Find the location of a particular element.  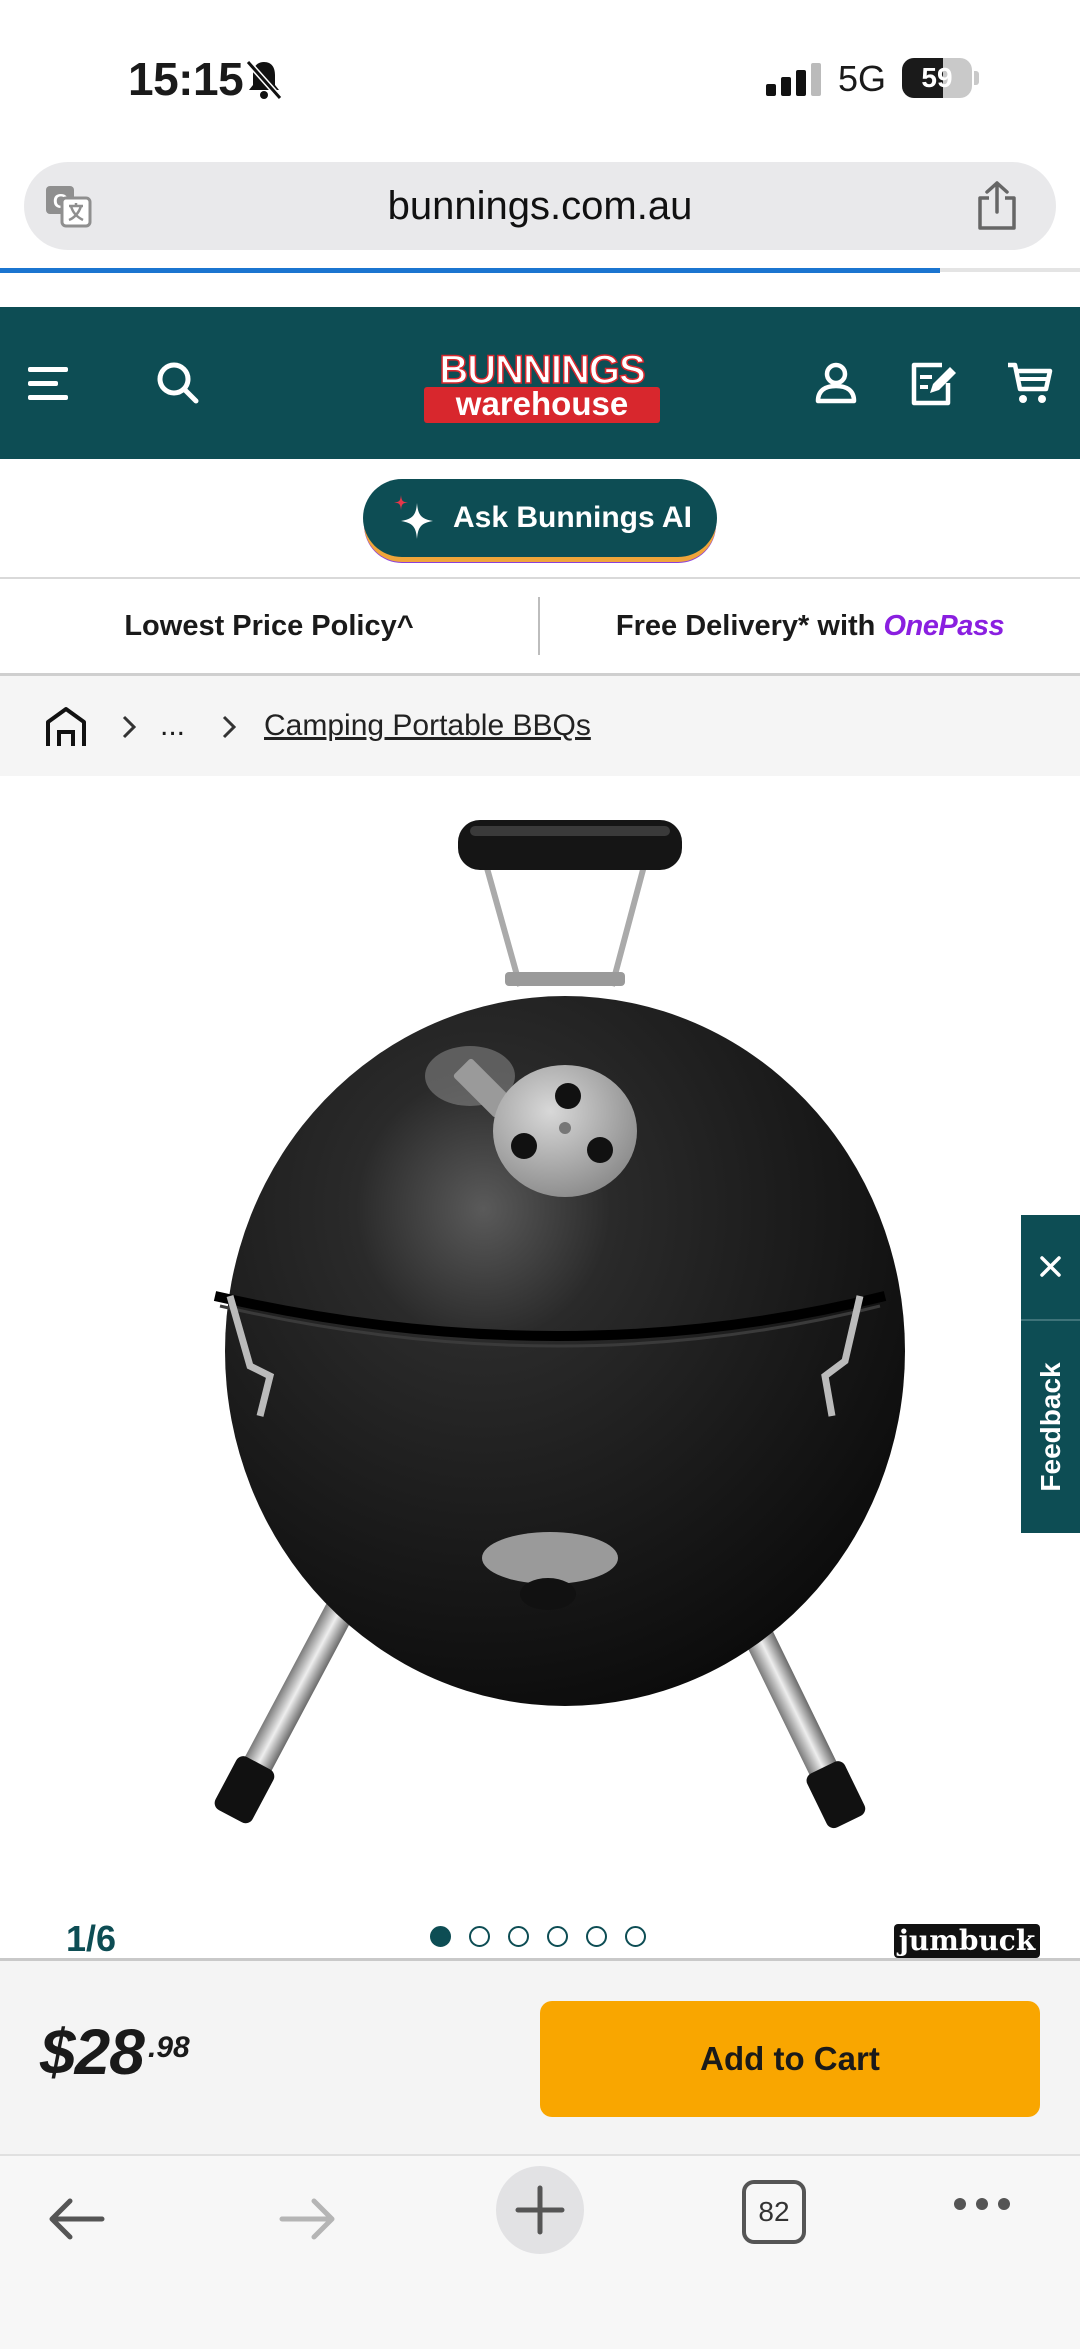

page-load-progress is located at coordinates (470, 270).